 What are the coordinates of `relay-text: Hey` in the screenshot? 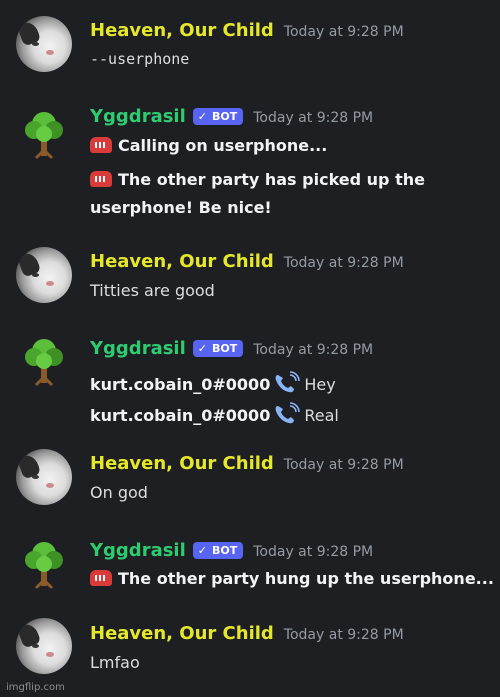 It's located at (320, 384).